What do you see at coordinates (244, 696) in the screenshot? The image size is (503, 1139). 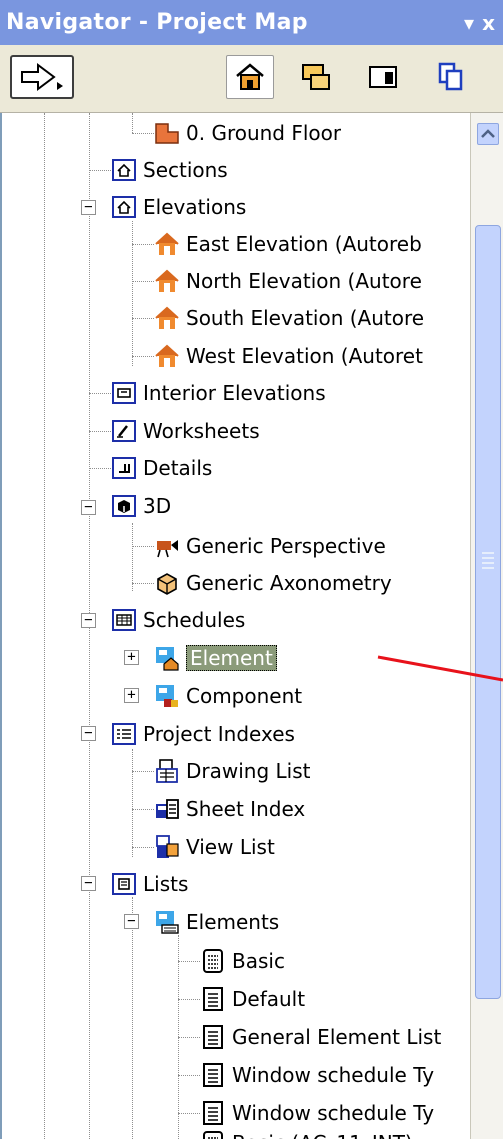 I see `tree-item-label: Component` at bounding box center [244, 696].